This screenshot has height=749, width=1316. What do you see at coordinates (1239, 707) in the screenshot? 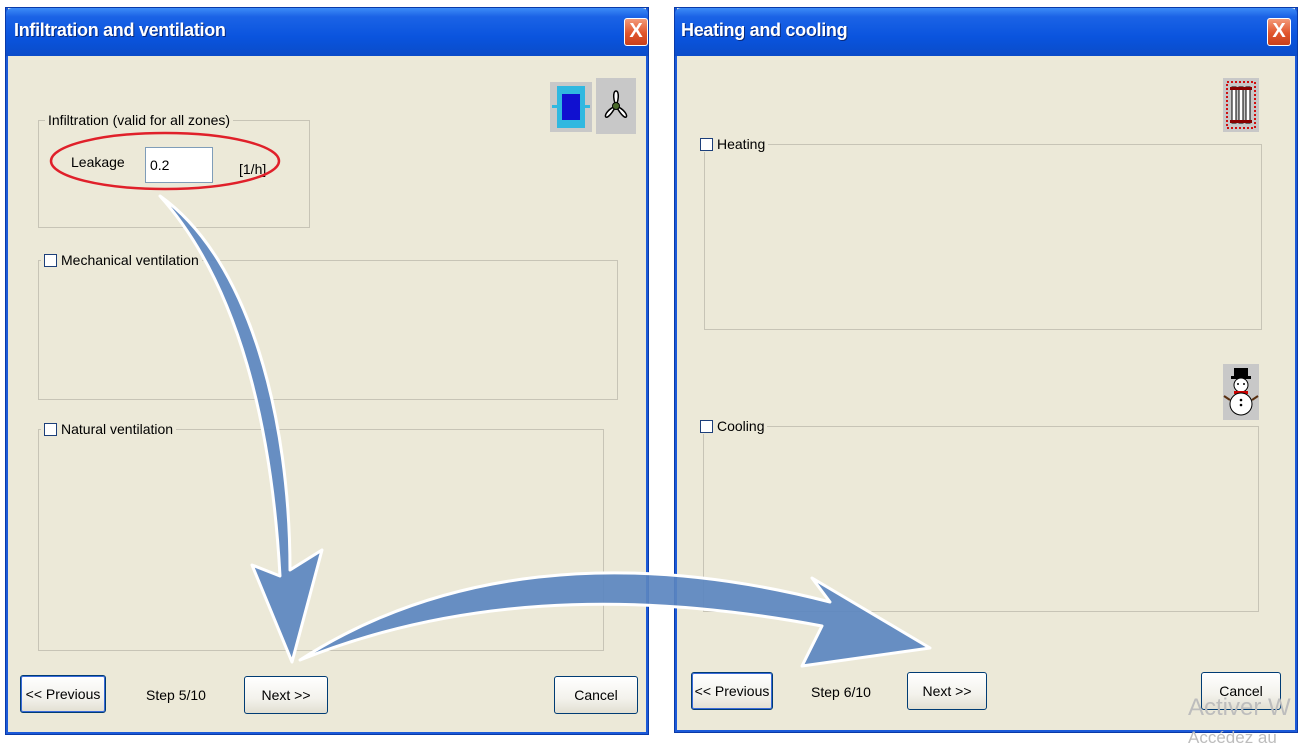
I see `activation-watermark-line1: Activer W` at bounding box center [1239, 707].